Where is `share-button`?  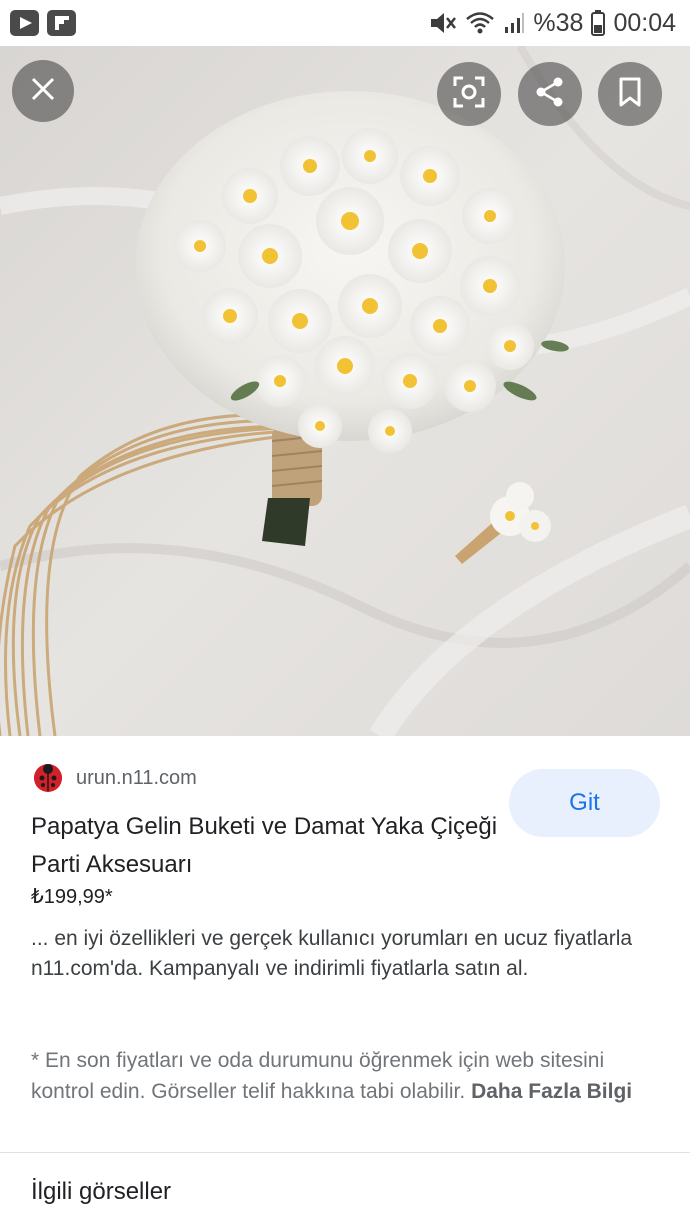 share-button is located at coordinates (550, 94).